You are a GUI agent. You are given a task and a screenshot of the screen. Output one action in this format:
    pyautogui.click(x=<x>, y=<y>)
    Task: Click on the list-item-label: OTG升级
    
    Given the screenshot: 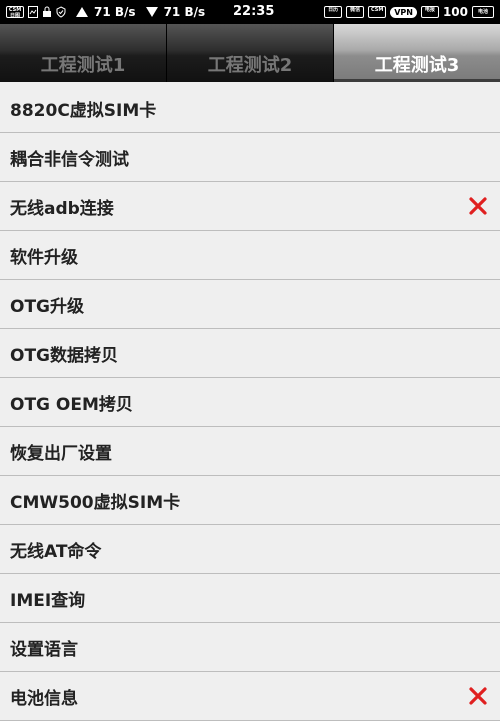 What is the action you would take?
    pyautogui.click(x=47, y=306)
    